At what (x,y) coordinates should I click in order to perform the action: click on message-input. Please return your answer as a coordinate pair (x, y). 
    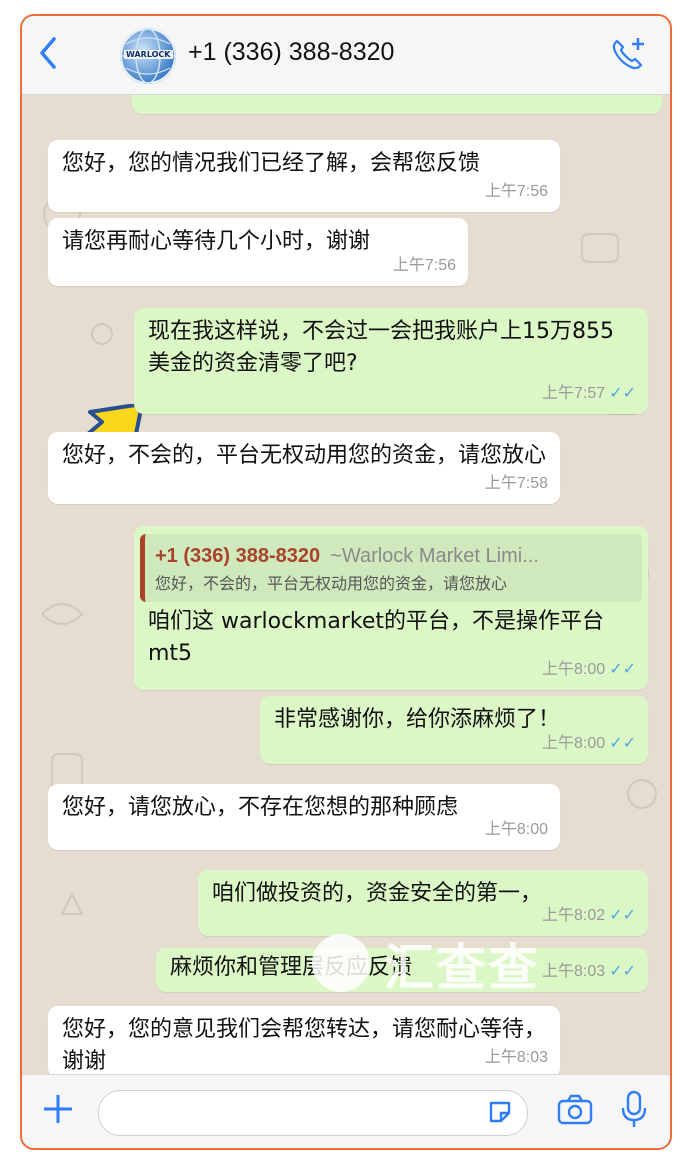
    Looking at the image, I should click on (313, 1113).